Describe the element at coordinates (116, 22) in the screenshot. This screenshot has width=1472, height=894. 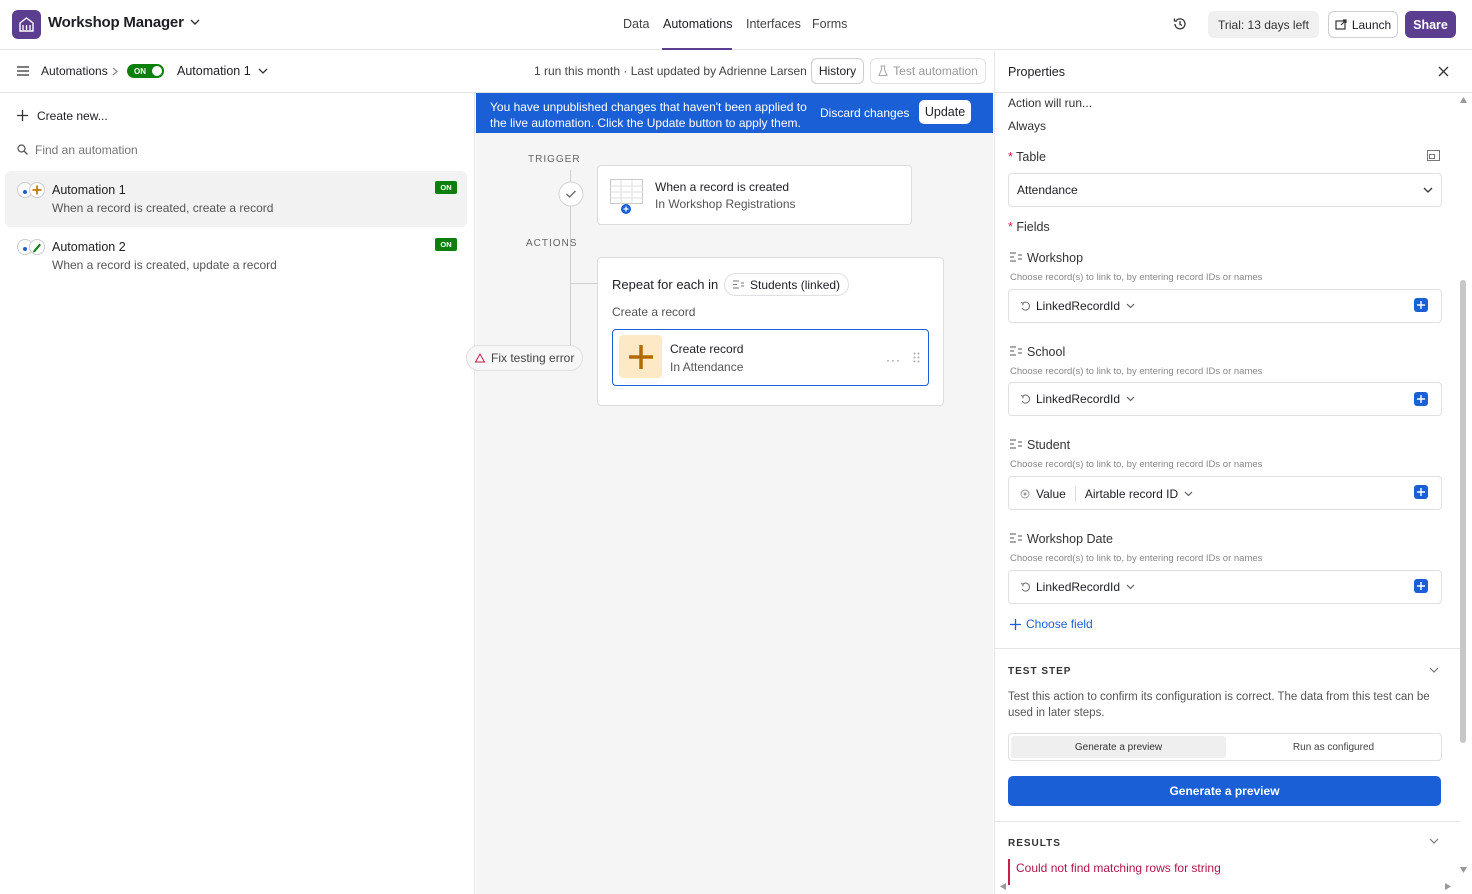
I see `app-title: Workshop Manager` at that location.